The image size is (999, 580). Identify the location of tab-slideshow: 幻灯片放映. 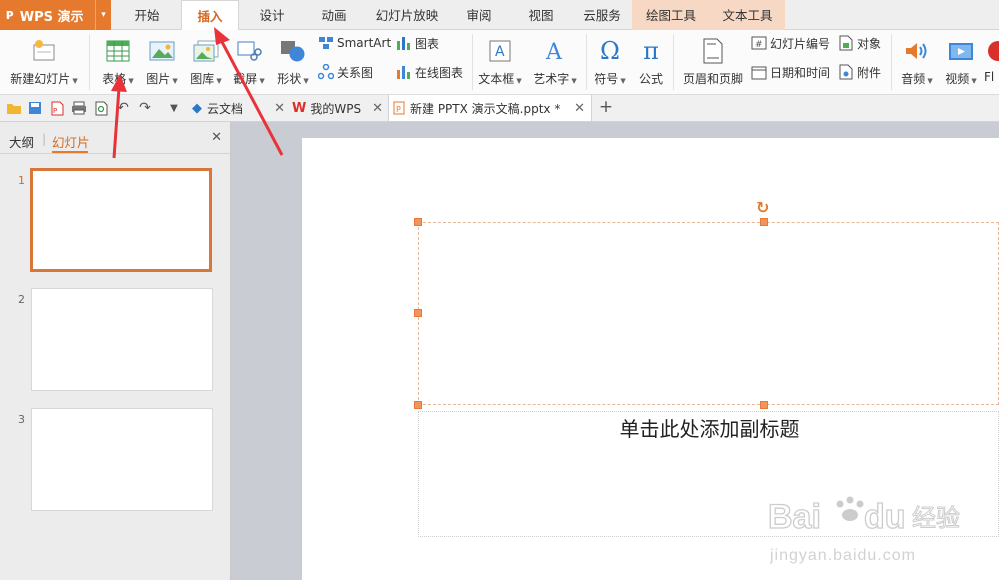
(407, 15).